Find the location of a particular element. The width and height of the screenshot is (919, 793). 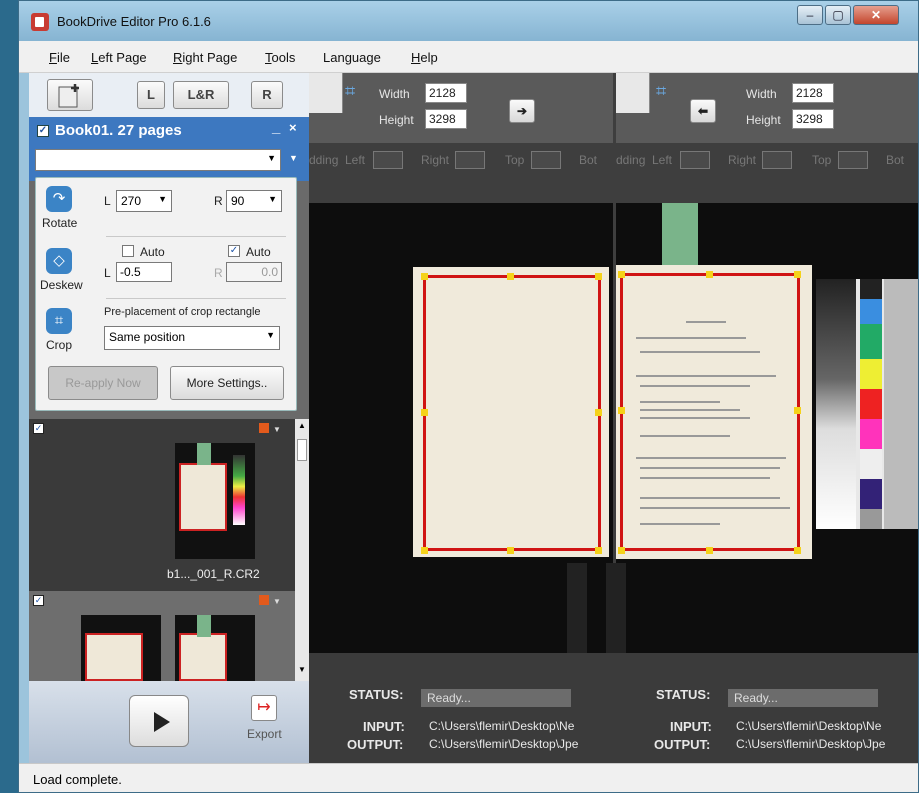

deskew-right-input: 0.0 is located at coordinates (254, 272).